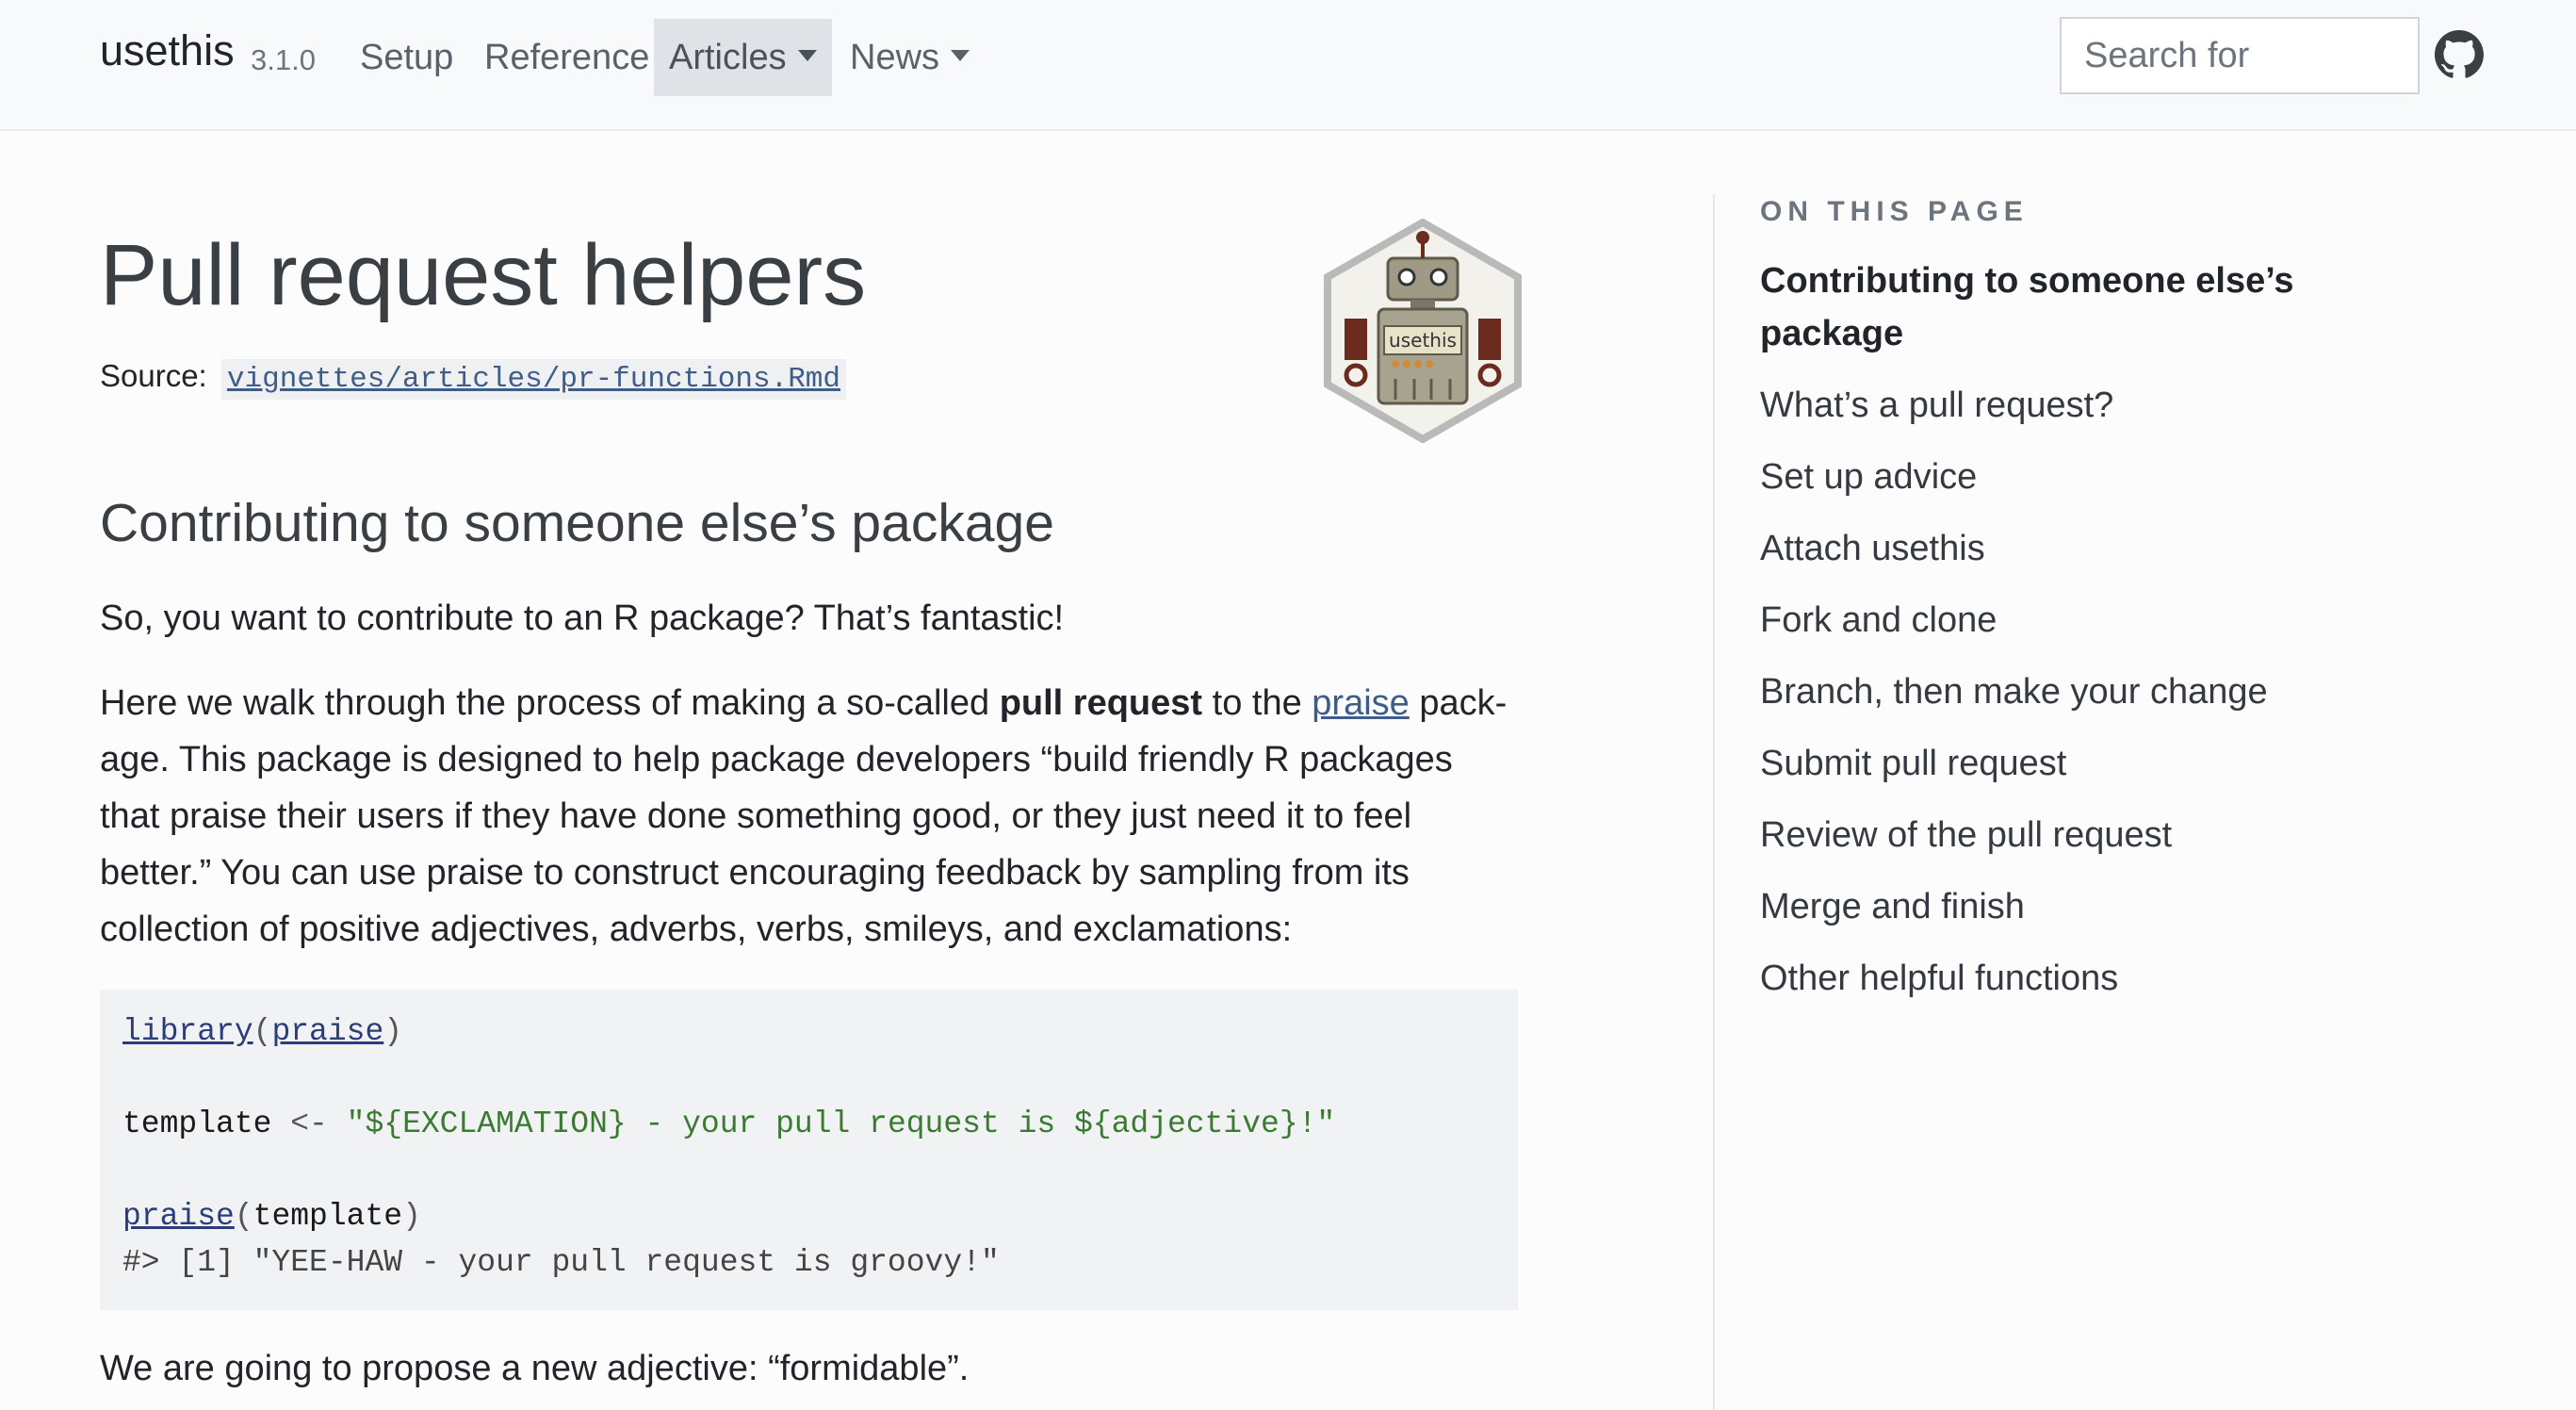 The width and height of the screenshot is (2576, 1410). Describe the element at coordinates (1714, 802) in the screenshot. I see `sidebar-divider` at that location.